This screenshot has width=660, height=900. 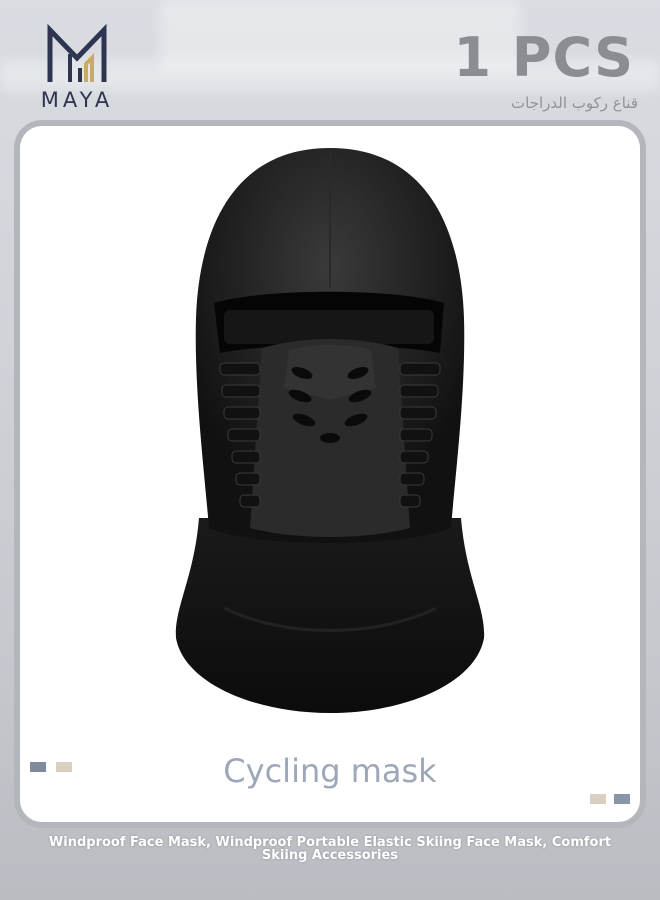 What do you see at coordinates (77, 53) in the screenshot?
I see `maya-logo-icon` at bounding box center [77, 53].